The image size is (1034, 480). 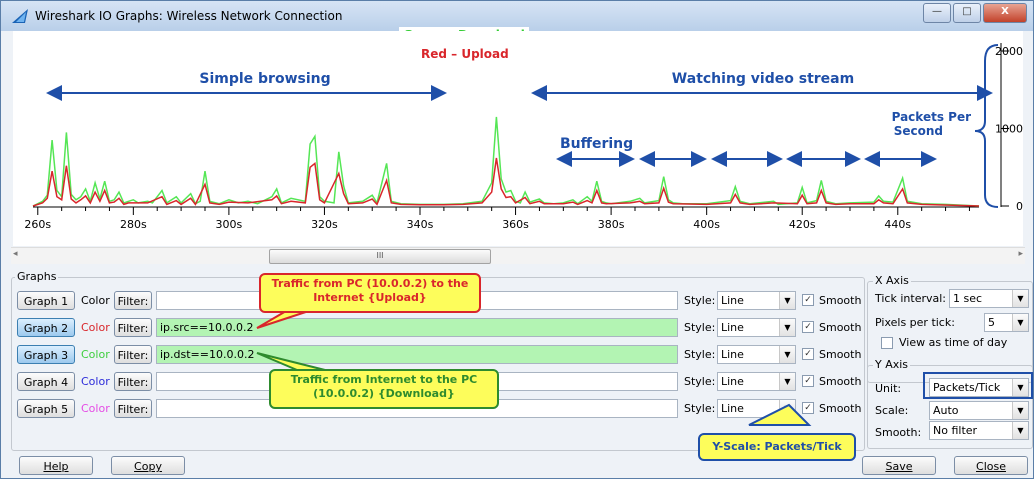 I want to click on y-scale-callout: Y-Scale: Packets/Tick, so click(x=777, y=447).